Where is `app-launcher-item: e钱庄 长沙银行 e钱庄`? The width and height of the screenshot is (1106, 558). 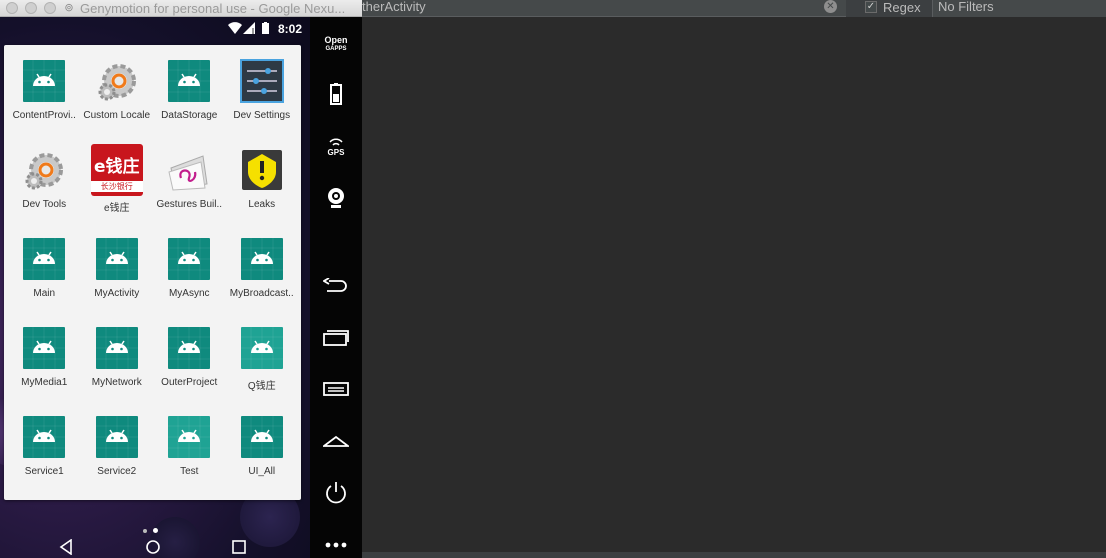 app-launcher-item: e钱庄 长沙银行 e钱庄 is located at coordinates (117, 190).